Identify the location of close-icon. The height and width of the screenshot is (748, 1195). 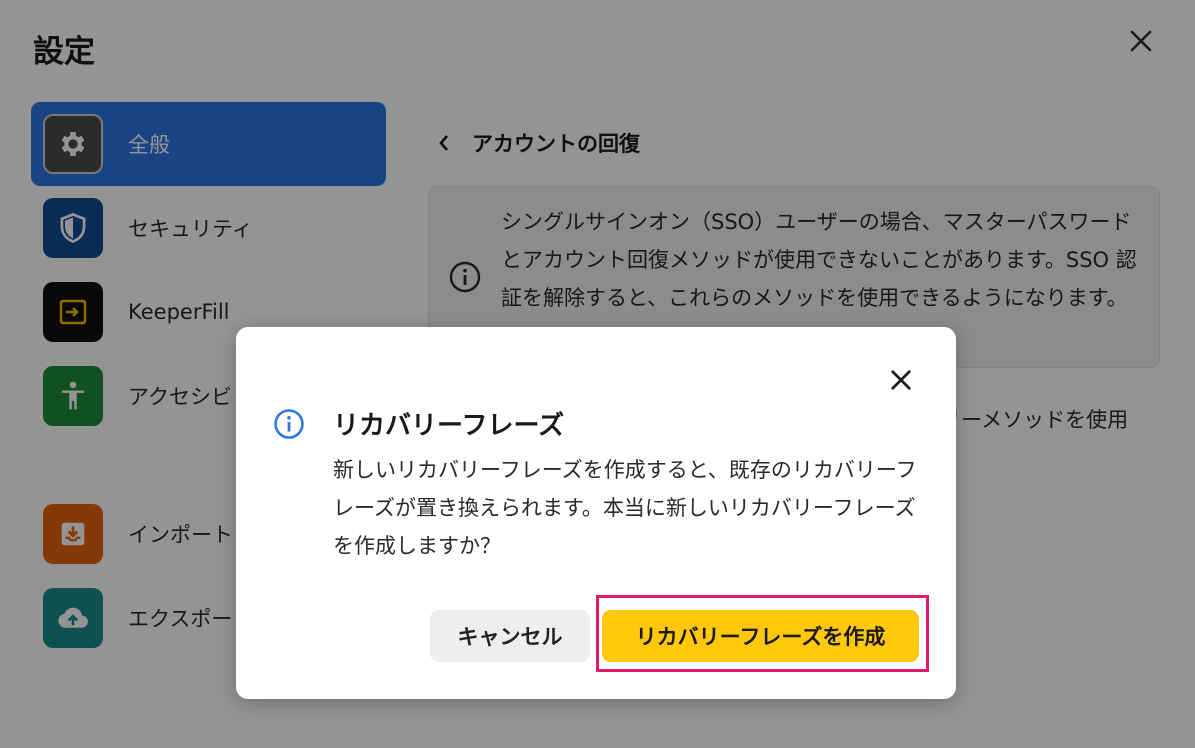
(901, 380).